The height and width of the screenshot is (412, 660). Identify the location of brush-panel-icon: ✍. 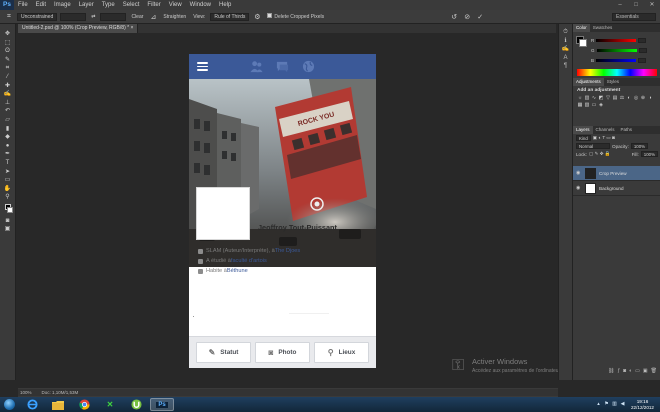
(566, 49).